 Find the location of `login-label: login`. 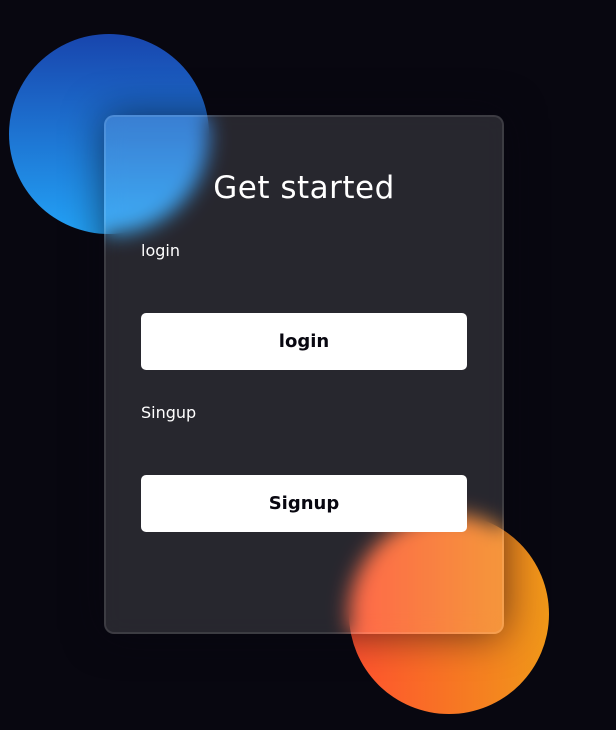

login-label: login is located at coordinates (160, 250).